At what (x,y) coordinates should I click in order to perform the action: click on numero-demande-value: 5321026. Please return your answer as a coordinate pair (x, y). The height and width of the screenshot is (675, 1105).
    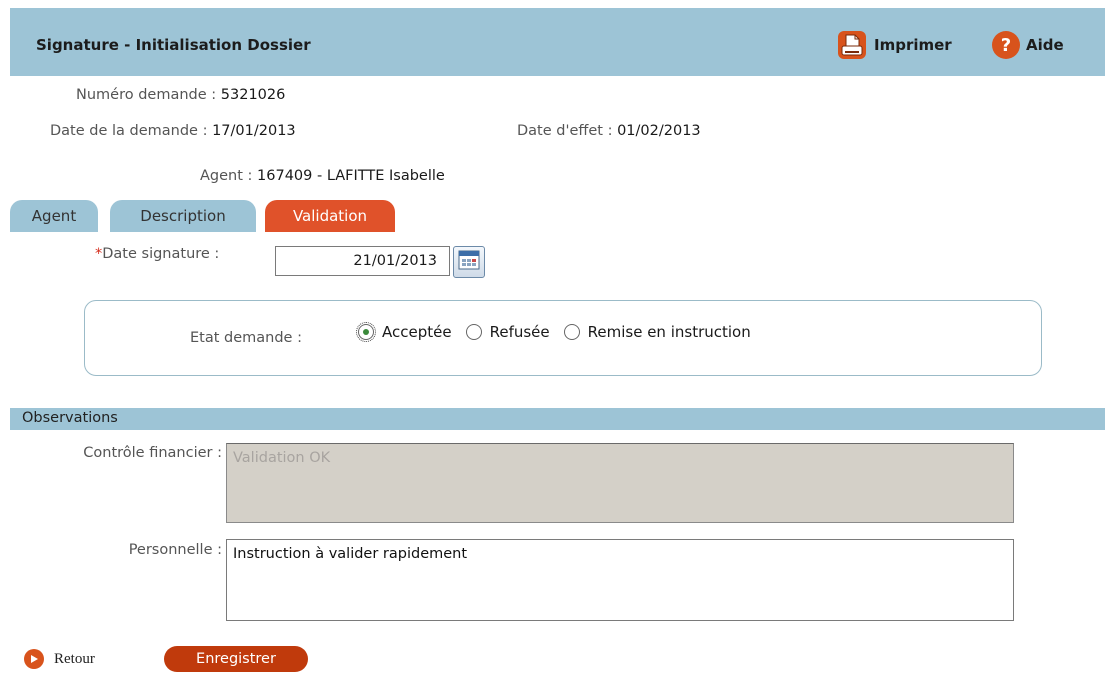
    Looking at the image, I should click on (253, 95).